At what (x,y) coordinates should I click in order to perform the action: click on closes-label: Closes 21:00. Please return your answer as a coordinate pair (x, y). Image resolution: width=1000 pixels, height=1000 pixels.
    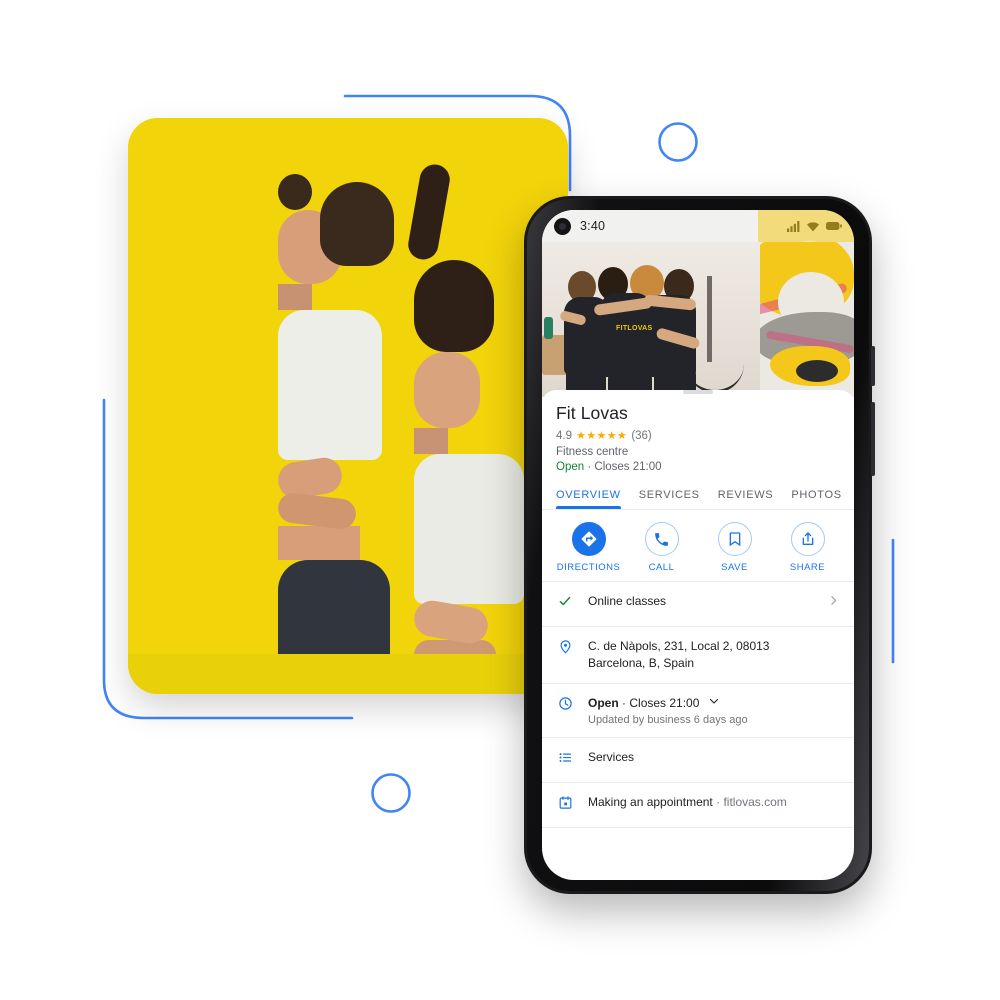
    Looking at the image, I should click on (628, 467).